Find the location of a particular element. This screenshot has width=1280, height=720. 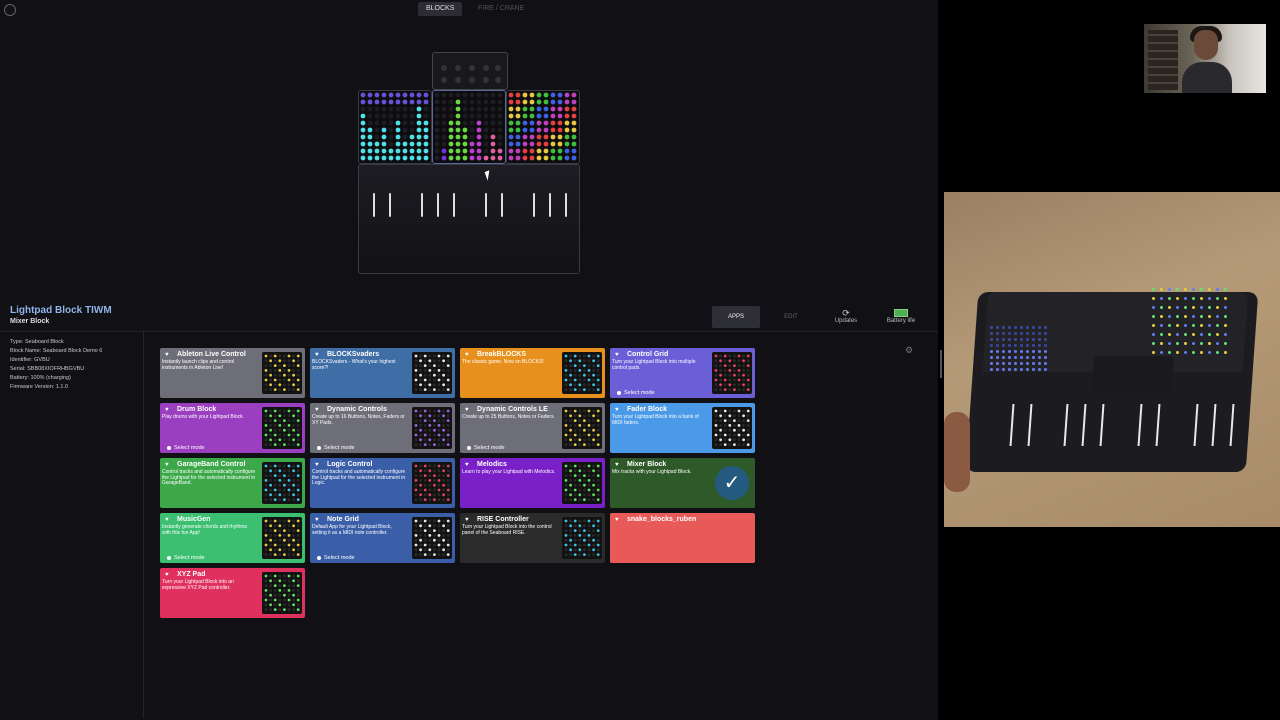

tab-fire-crane: FIRE / CRANE is located at coordinates (501, 9).